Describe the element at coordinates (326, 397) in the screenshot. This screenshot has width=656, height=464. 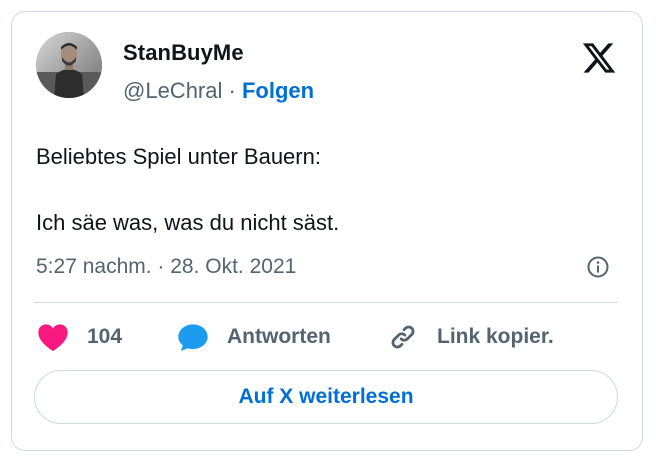
I see `read-more-button: Auf X weiterlesen` at that location.